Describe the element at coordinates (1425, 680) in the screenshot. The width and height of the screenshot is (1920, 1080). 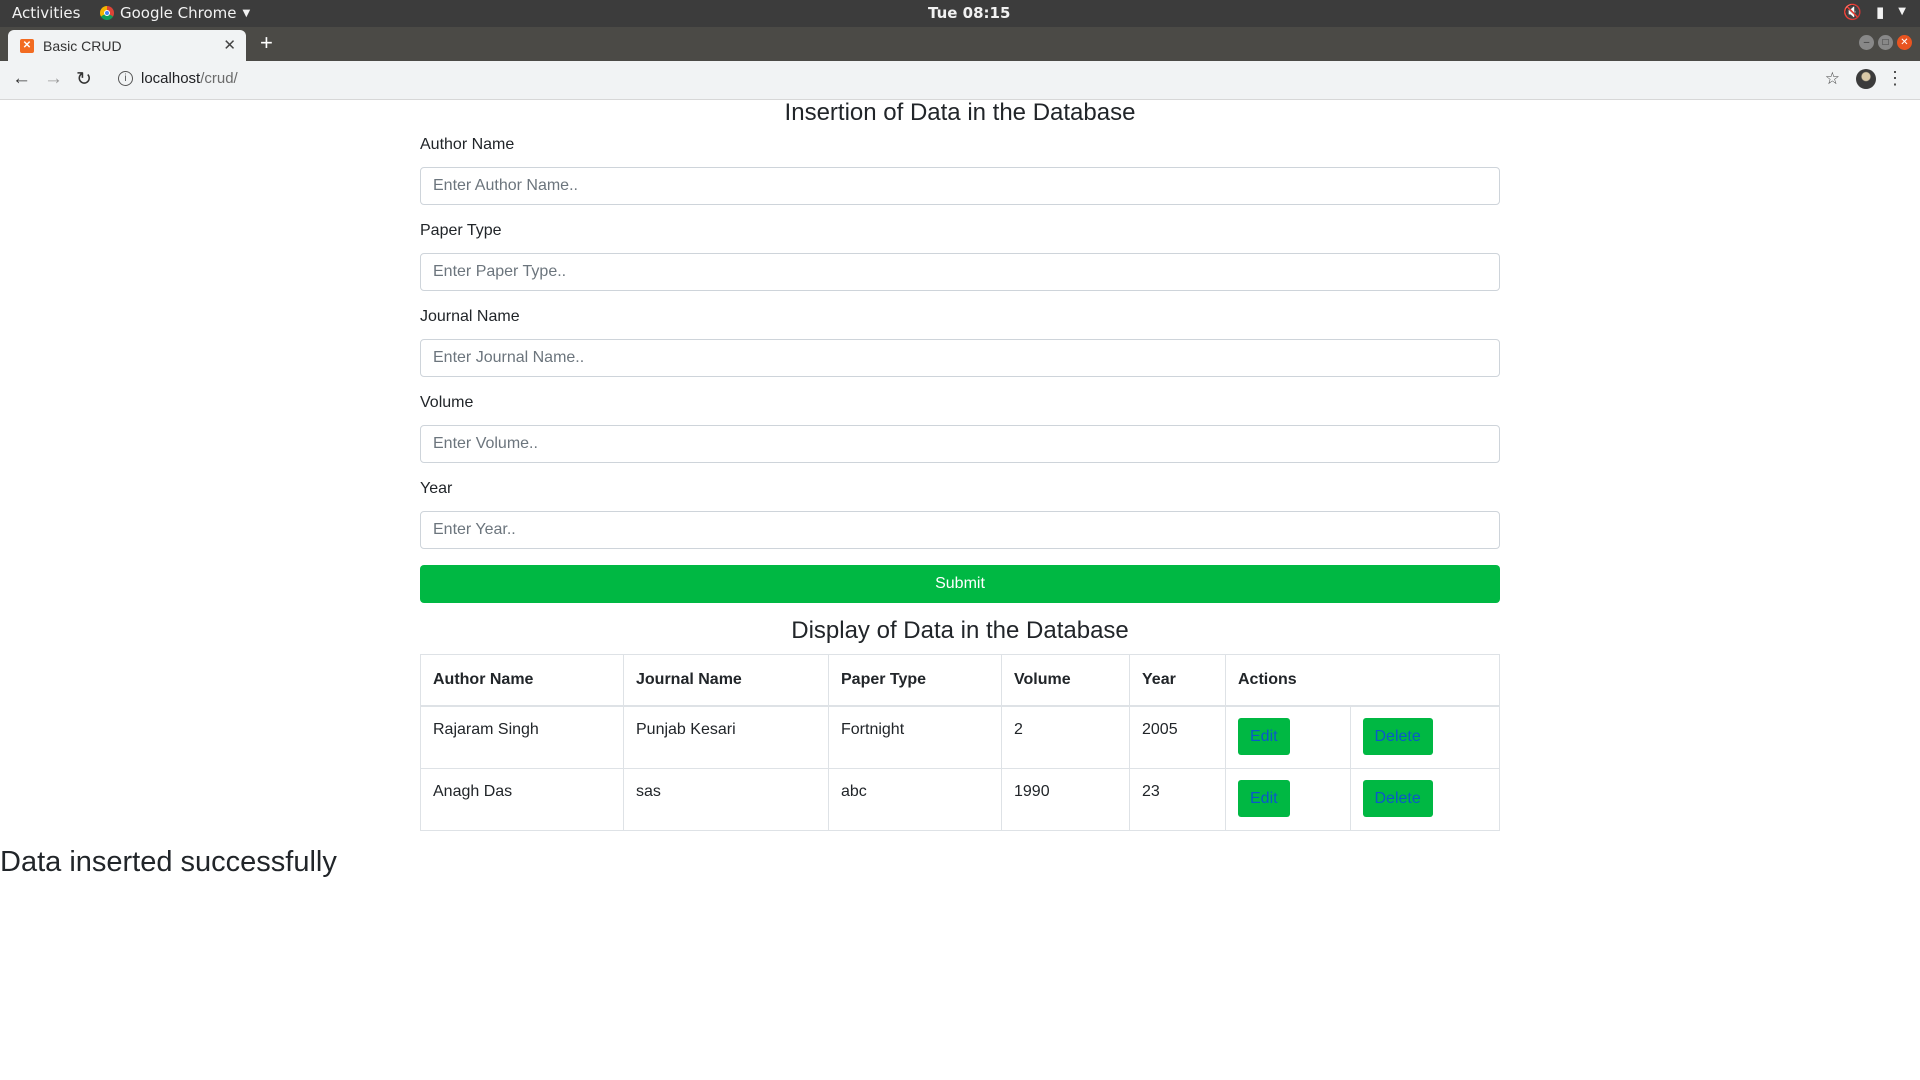
I see `column-header-spacer` at that location.